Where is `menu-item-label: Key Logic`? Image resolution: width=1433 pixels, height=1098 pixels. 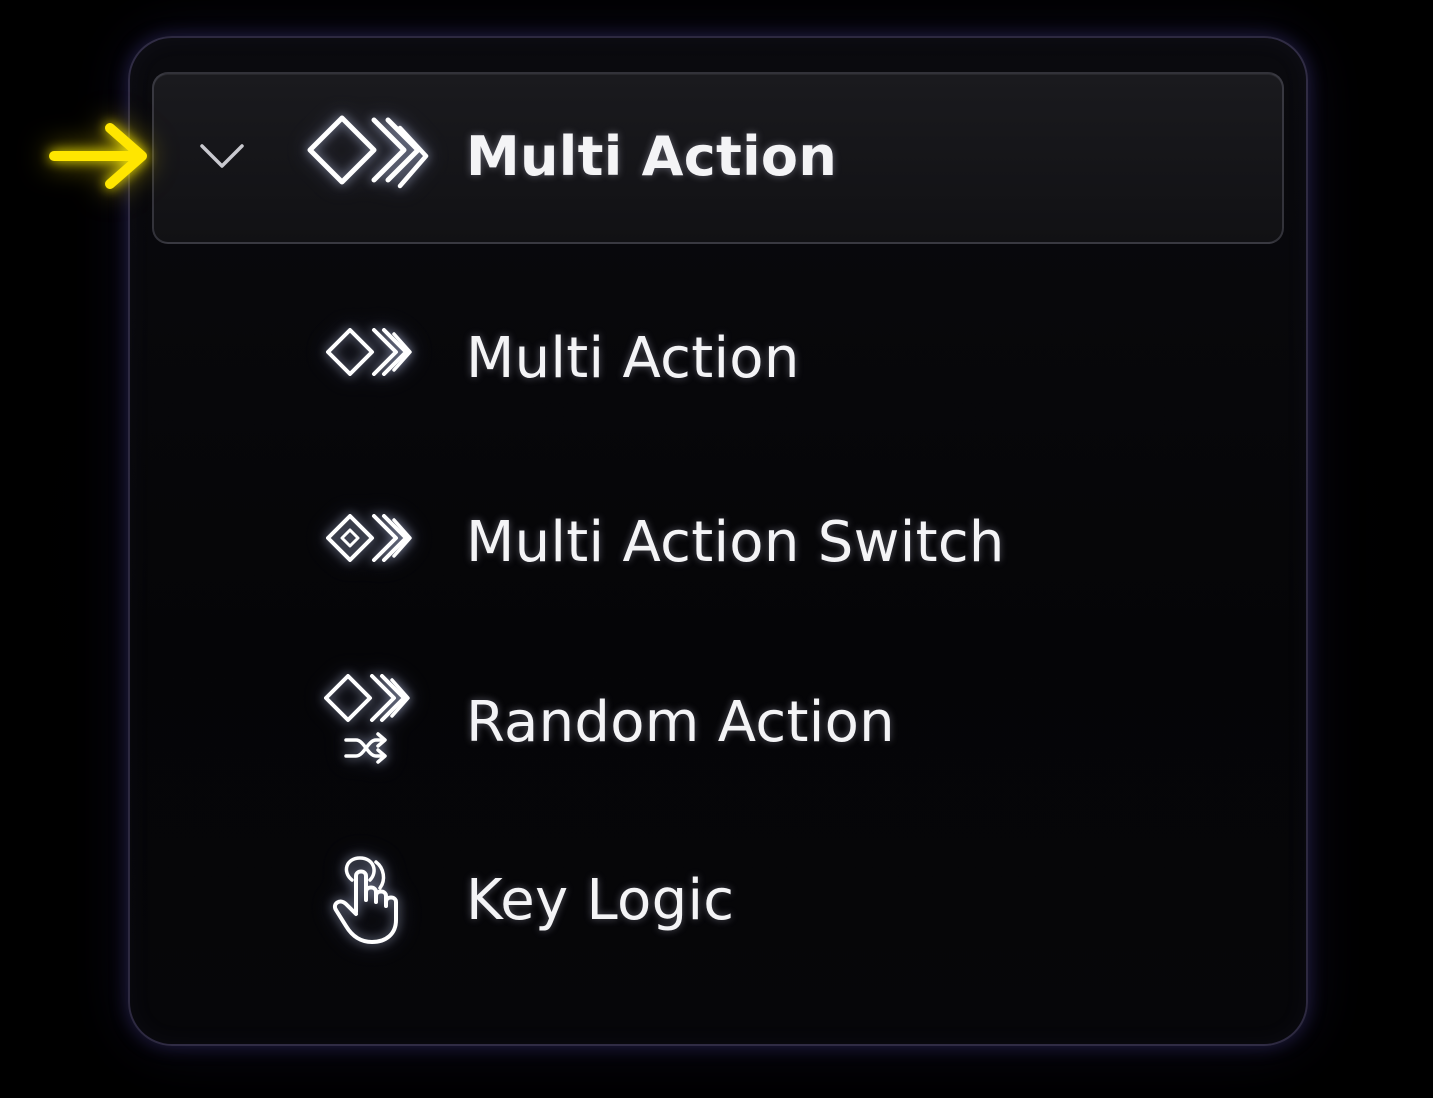
menu-item-label: Key Logic is located at coordinates (600, 900).